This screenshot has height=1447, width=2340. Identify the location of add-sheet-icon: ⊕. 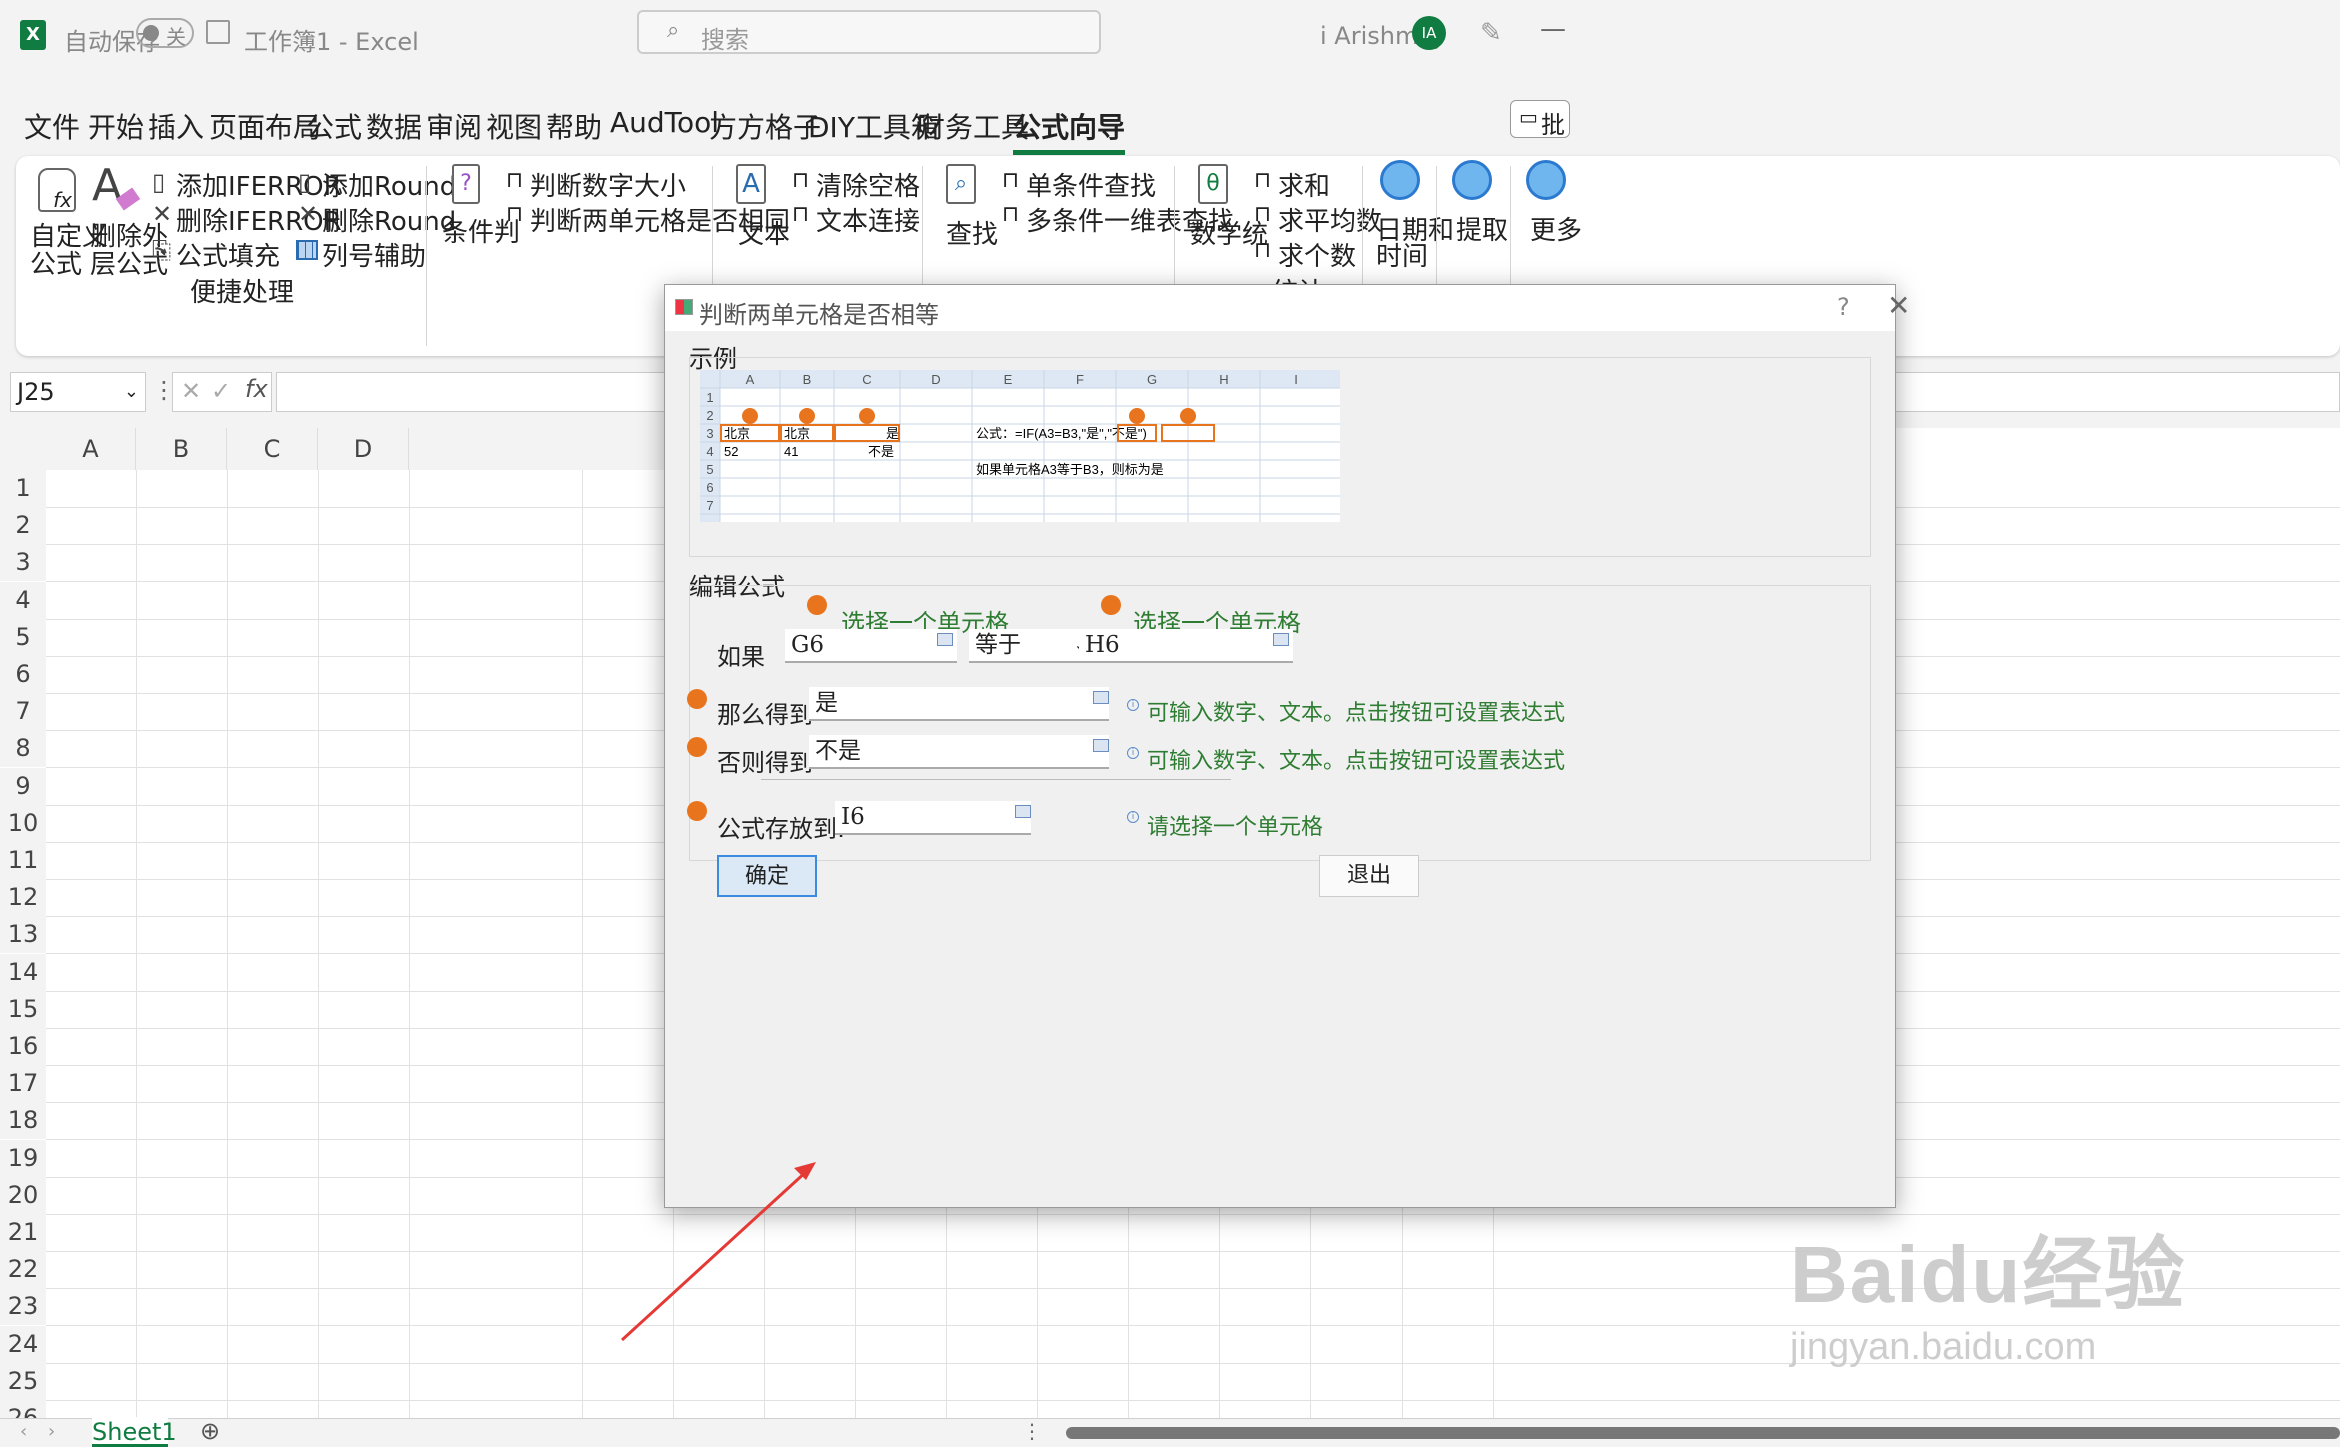
(210, 1431).